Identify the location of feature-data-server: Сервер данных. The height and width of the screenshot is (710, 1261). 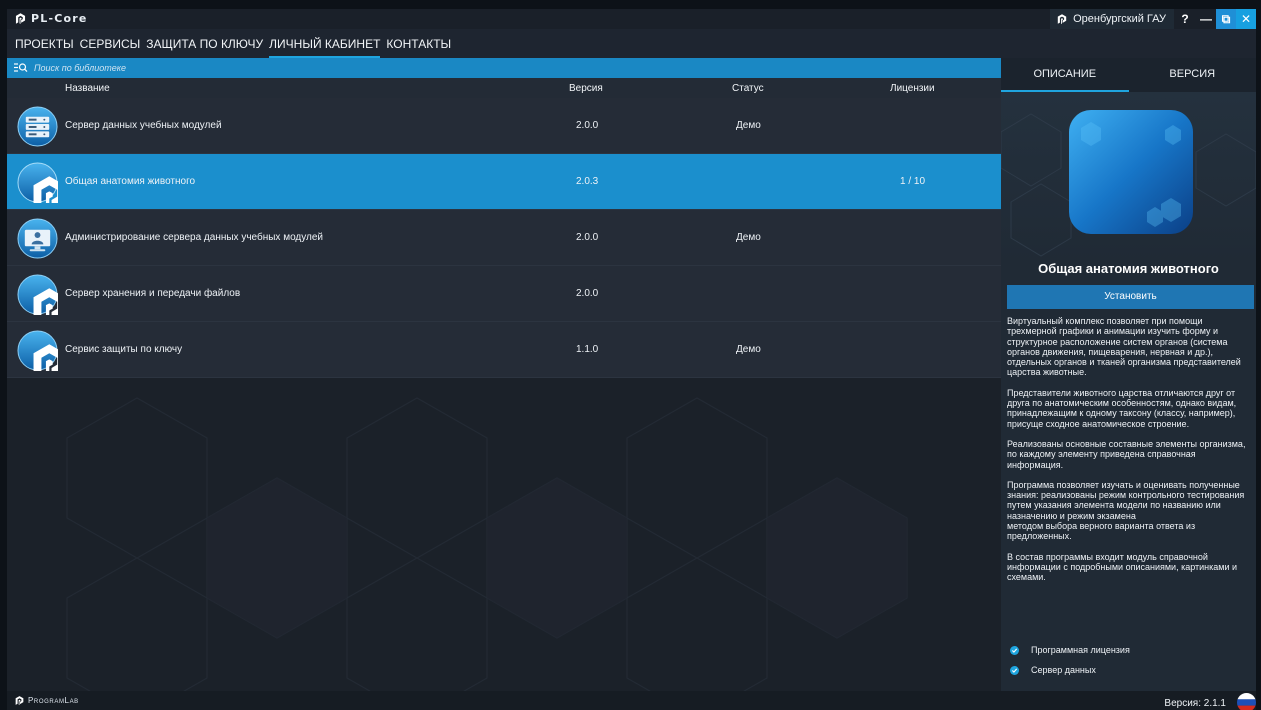
(1053, 670).